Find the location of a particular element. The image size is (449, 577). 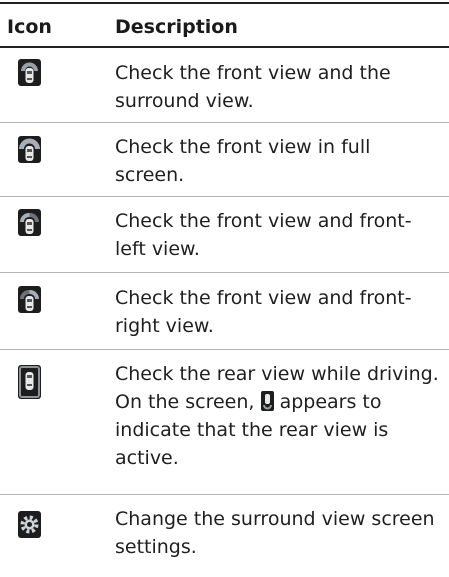

front-right-view-icon is located at coordinates (29, 299).